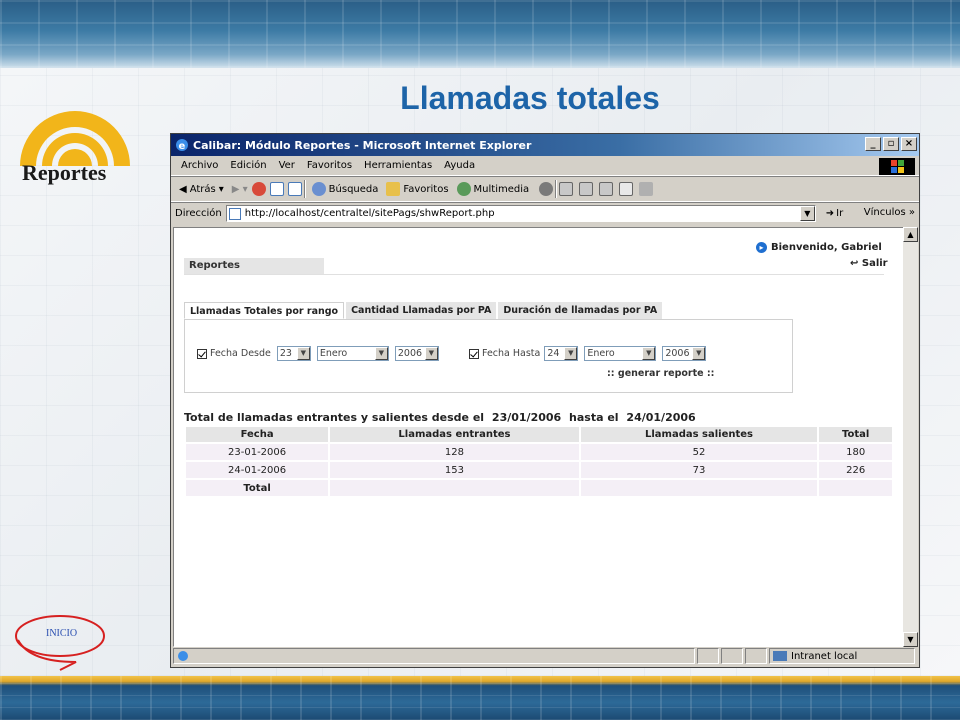  What do you see at coordinates (807, 213) in the screenshot?
I see `address-dropdown-icon: ▼` at bounding box center [807, 213].